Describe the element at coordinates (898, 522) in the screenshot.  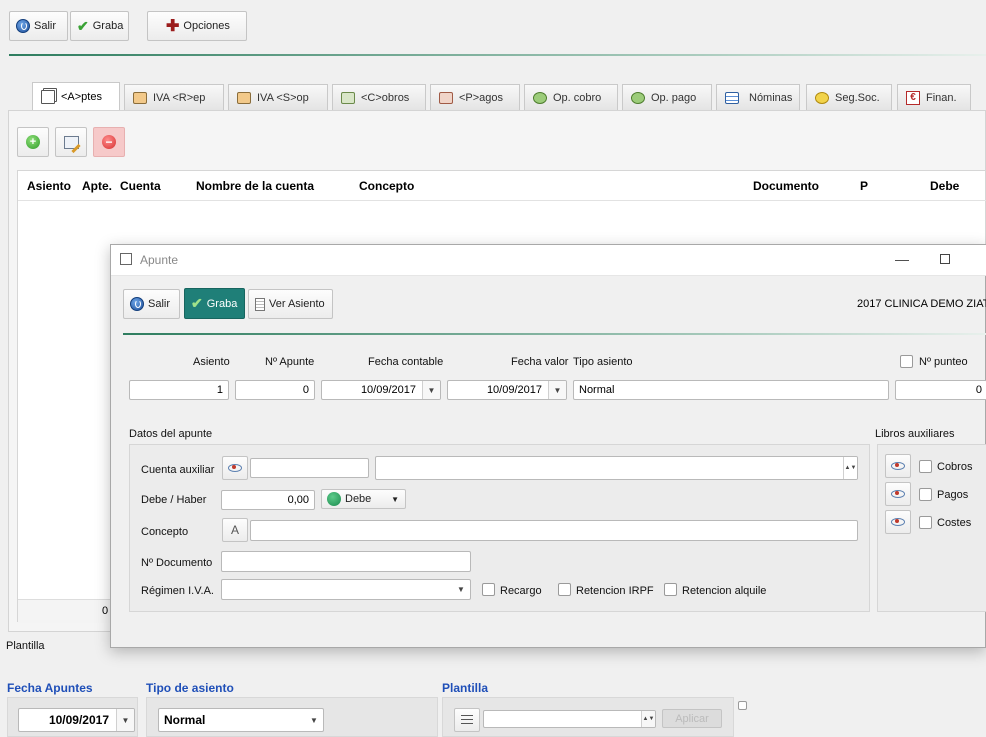
I see `costes-lookup-button` at that location.